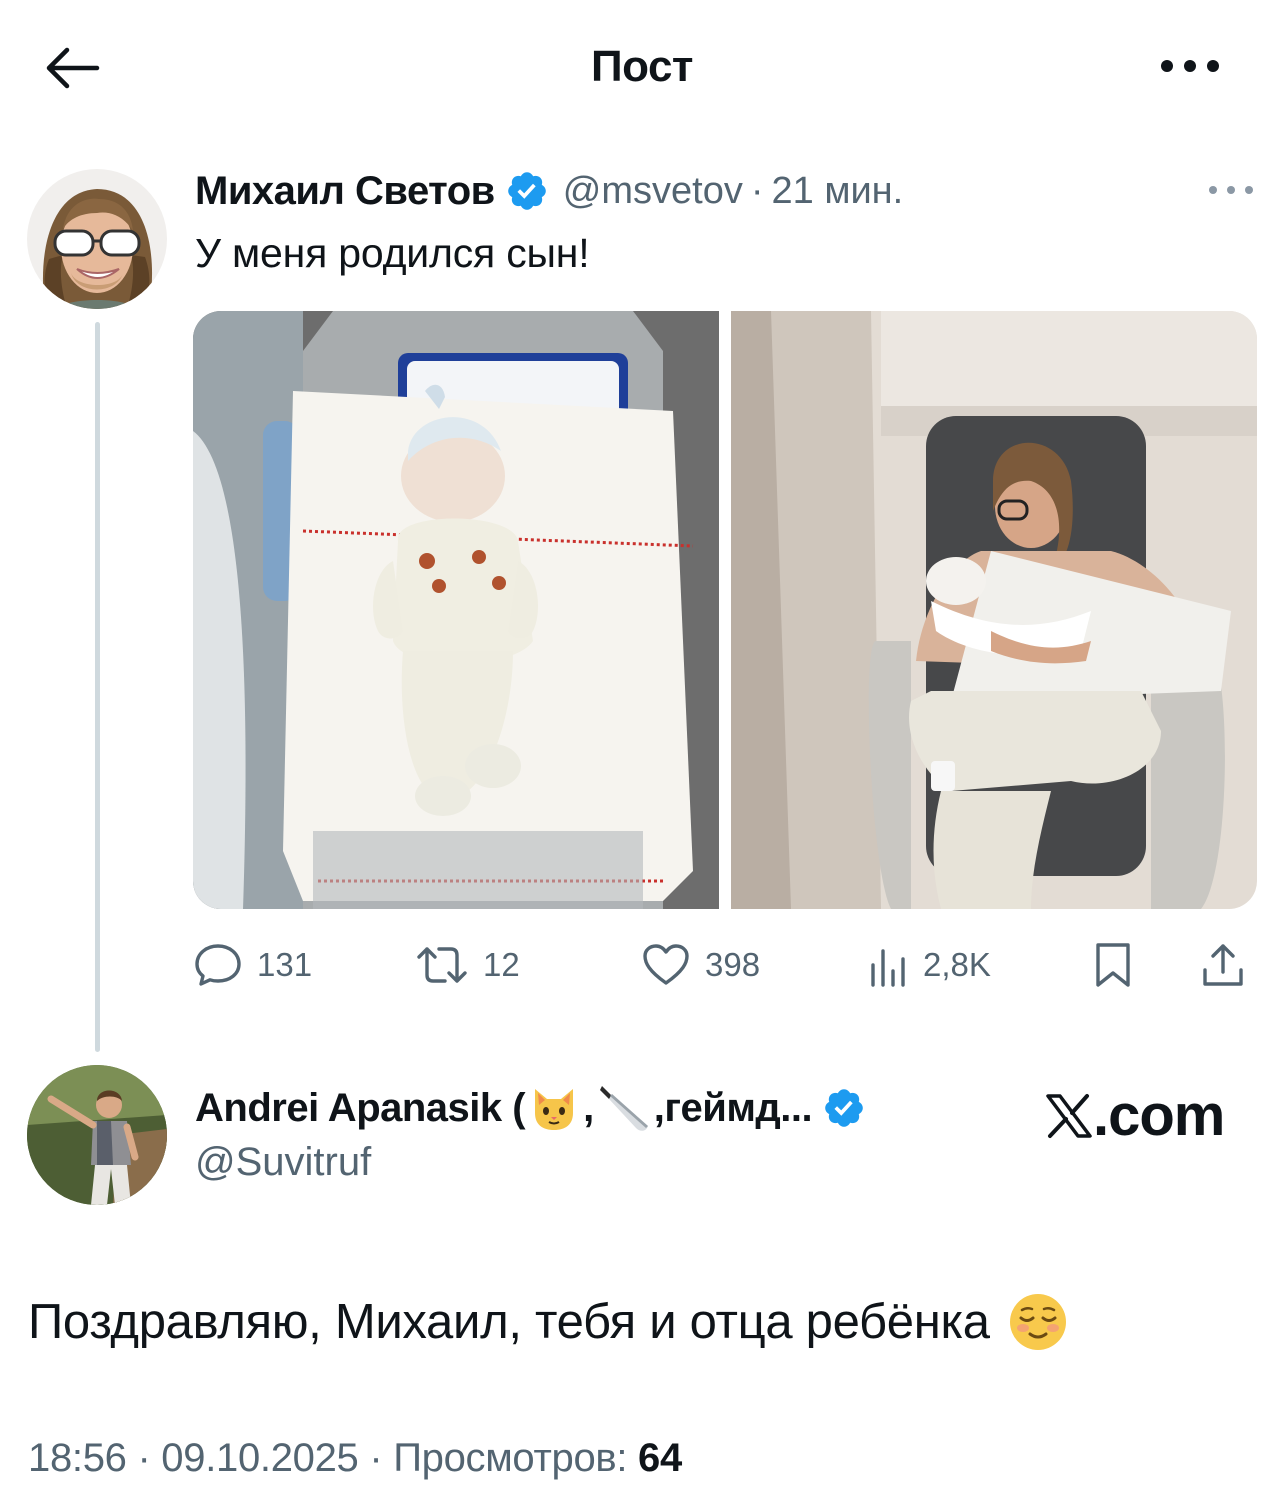 This screenshot has height=1497, width=1284. What do you see at coordinates (510, 1458) in the screenshot?
I see `views-label: Просмотров:` at bounding box center [510, 1458].